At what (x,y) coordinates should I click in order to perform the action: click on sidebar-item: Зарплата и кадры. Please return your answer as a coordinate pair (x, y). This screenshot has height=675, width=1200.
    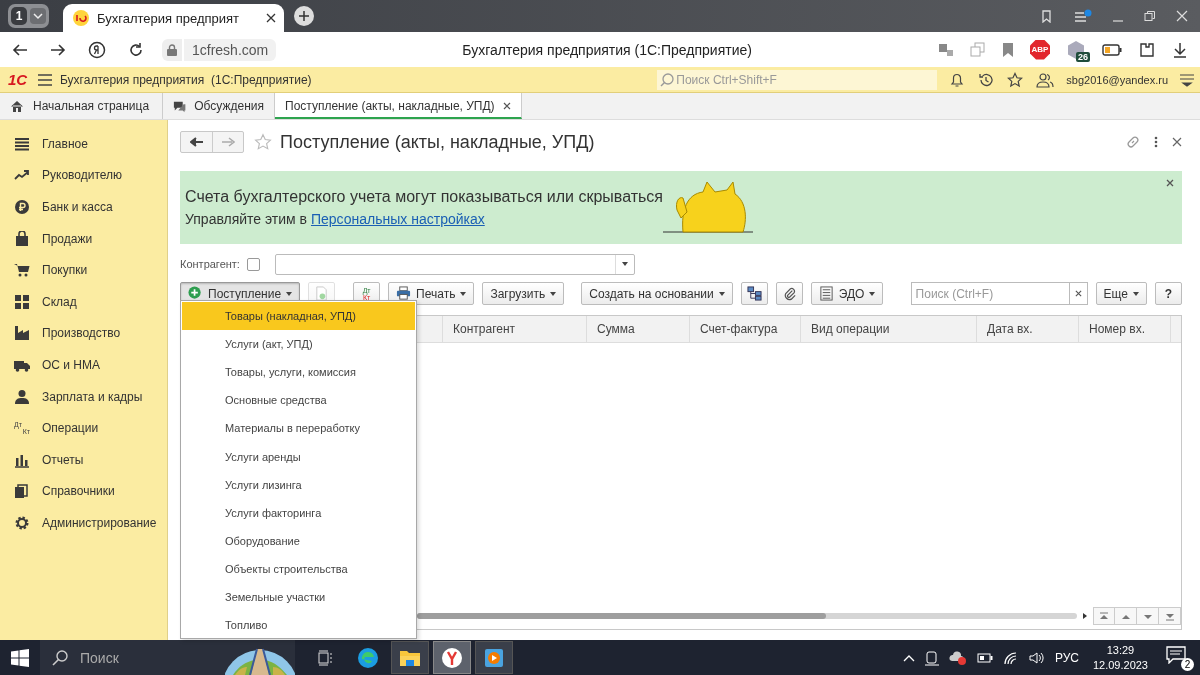
    Looking at the image, I should click on (92, 396).